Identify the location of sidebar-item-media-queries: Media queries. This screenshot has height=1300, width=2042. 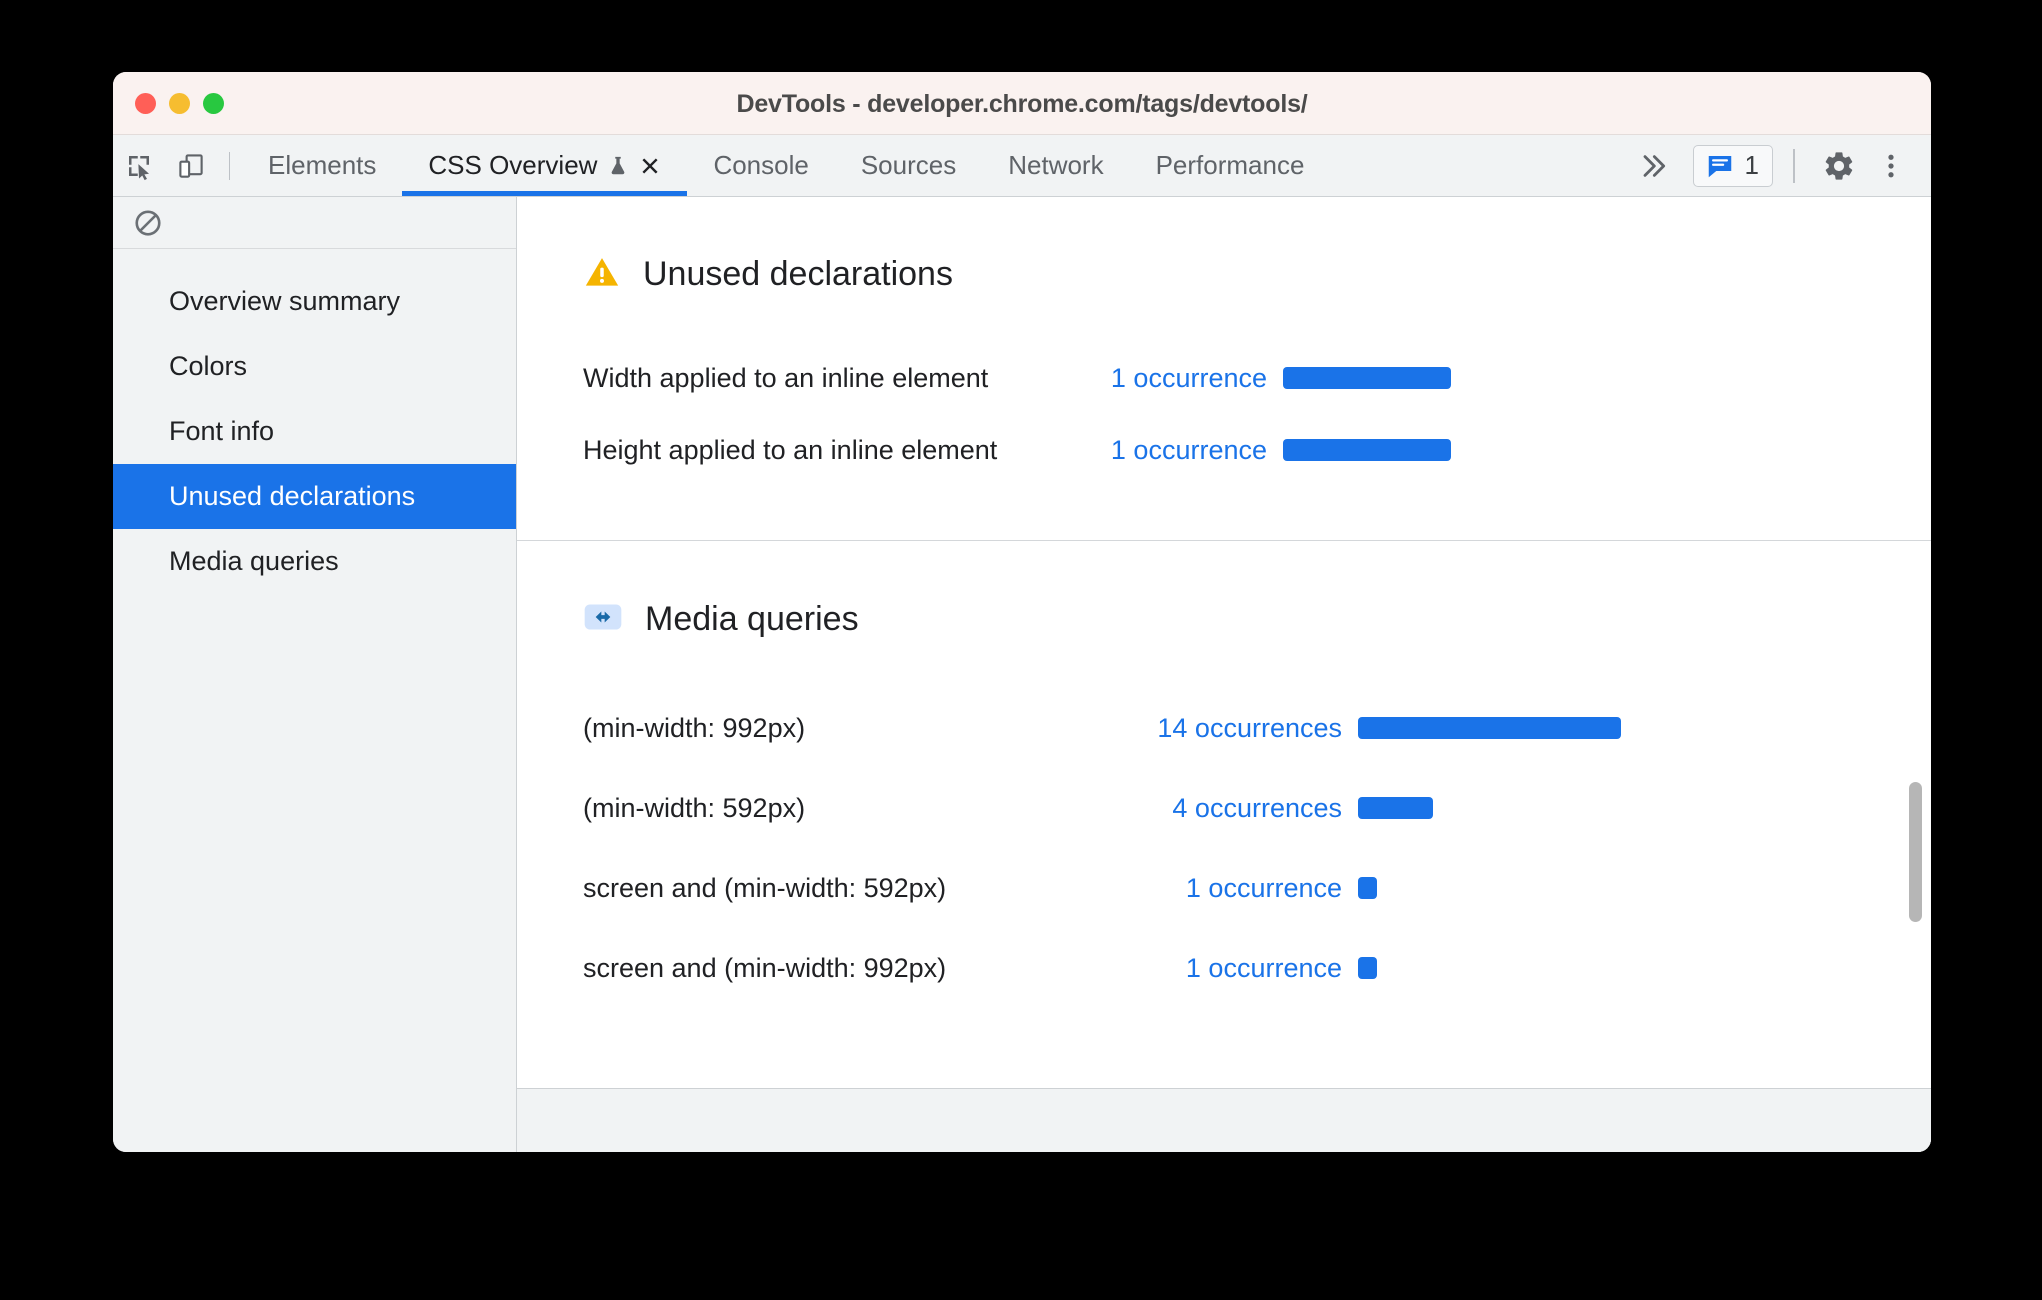
(314, 561).